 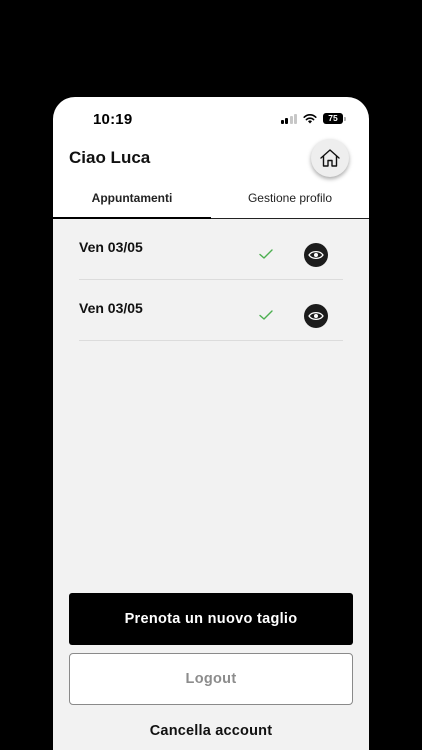 I want to click on tab-appuntamenti: Appuntamenti, so click(x=132, y=202).